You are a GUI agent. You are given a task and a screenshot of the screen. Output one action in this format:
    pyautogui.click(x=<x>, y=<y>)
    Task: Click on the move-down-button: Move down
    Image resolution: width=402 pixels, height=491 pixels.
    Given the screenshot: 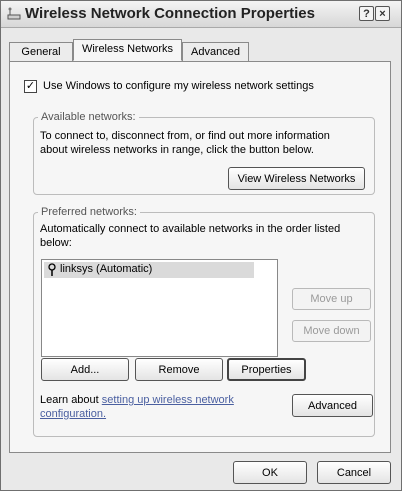 What is the action you would take?
    pyautogui.click(x=331, y=331)
    